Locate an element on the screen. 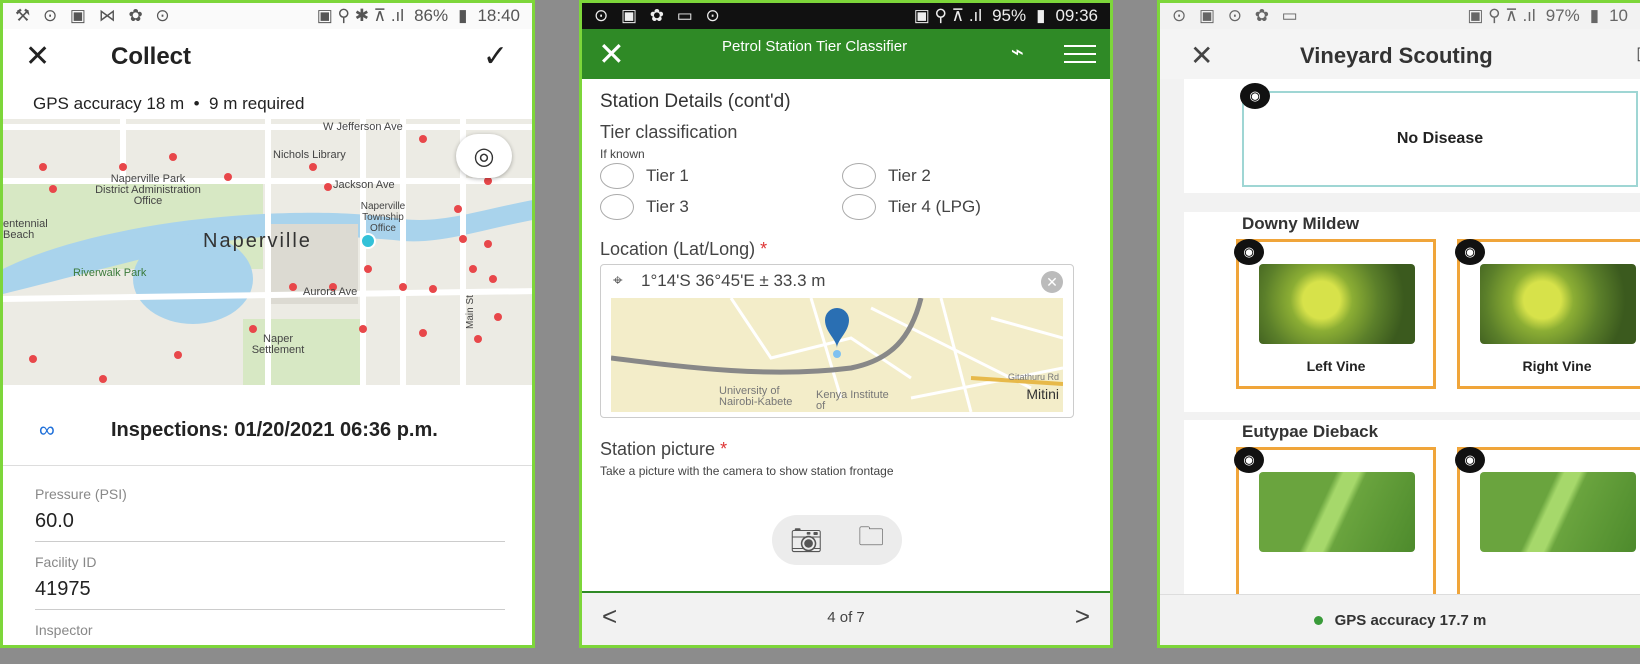  battery-level: 95% is located at coordinates (1009, 15).